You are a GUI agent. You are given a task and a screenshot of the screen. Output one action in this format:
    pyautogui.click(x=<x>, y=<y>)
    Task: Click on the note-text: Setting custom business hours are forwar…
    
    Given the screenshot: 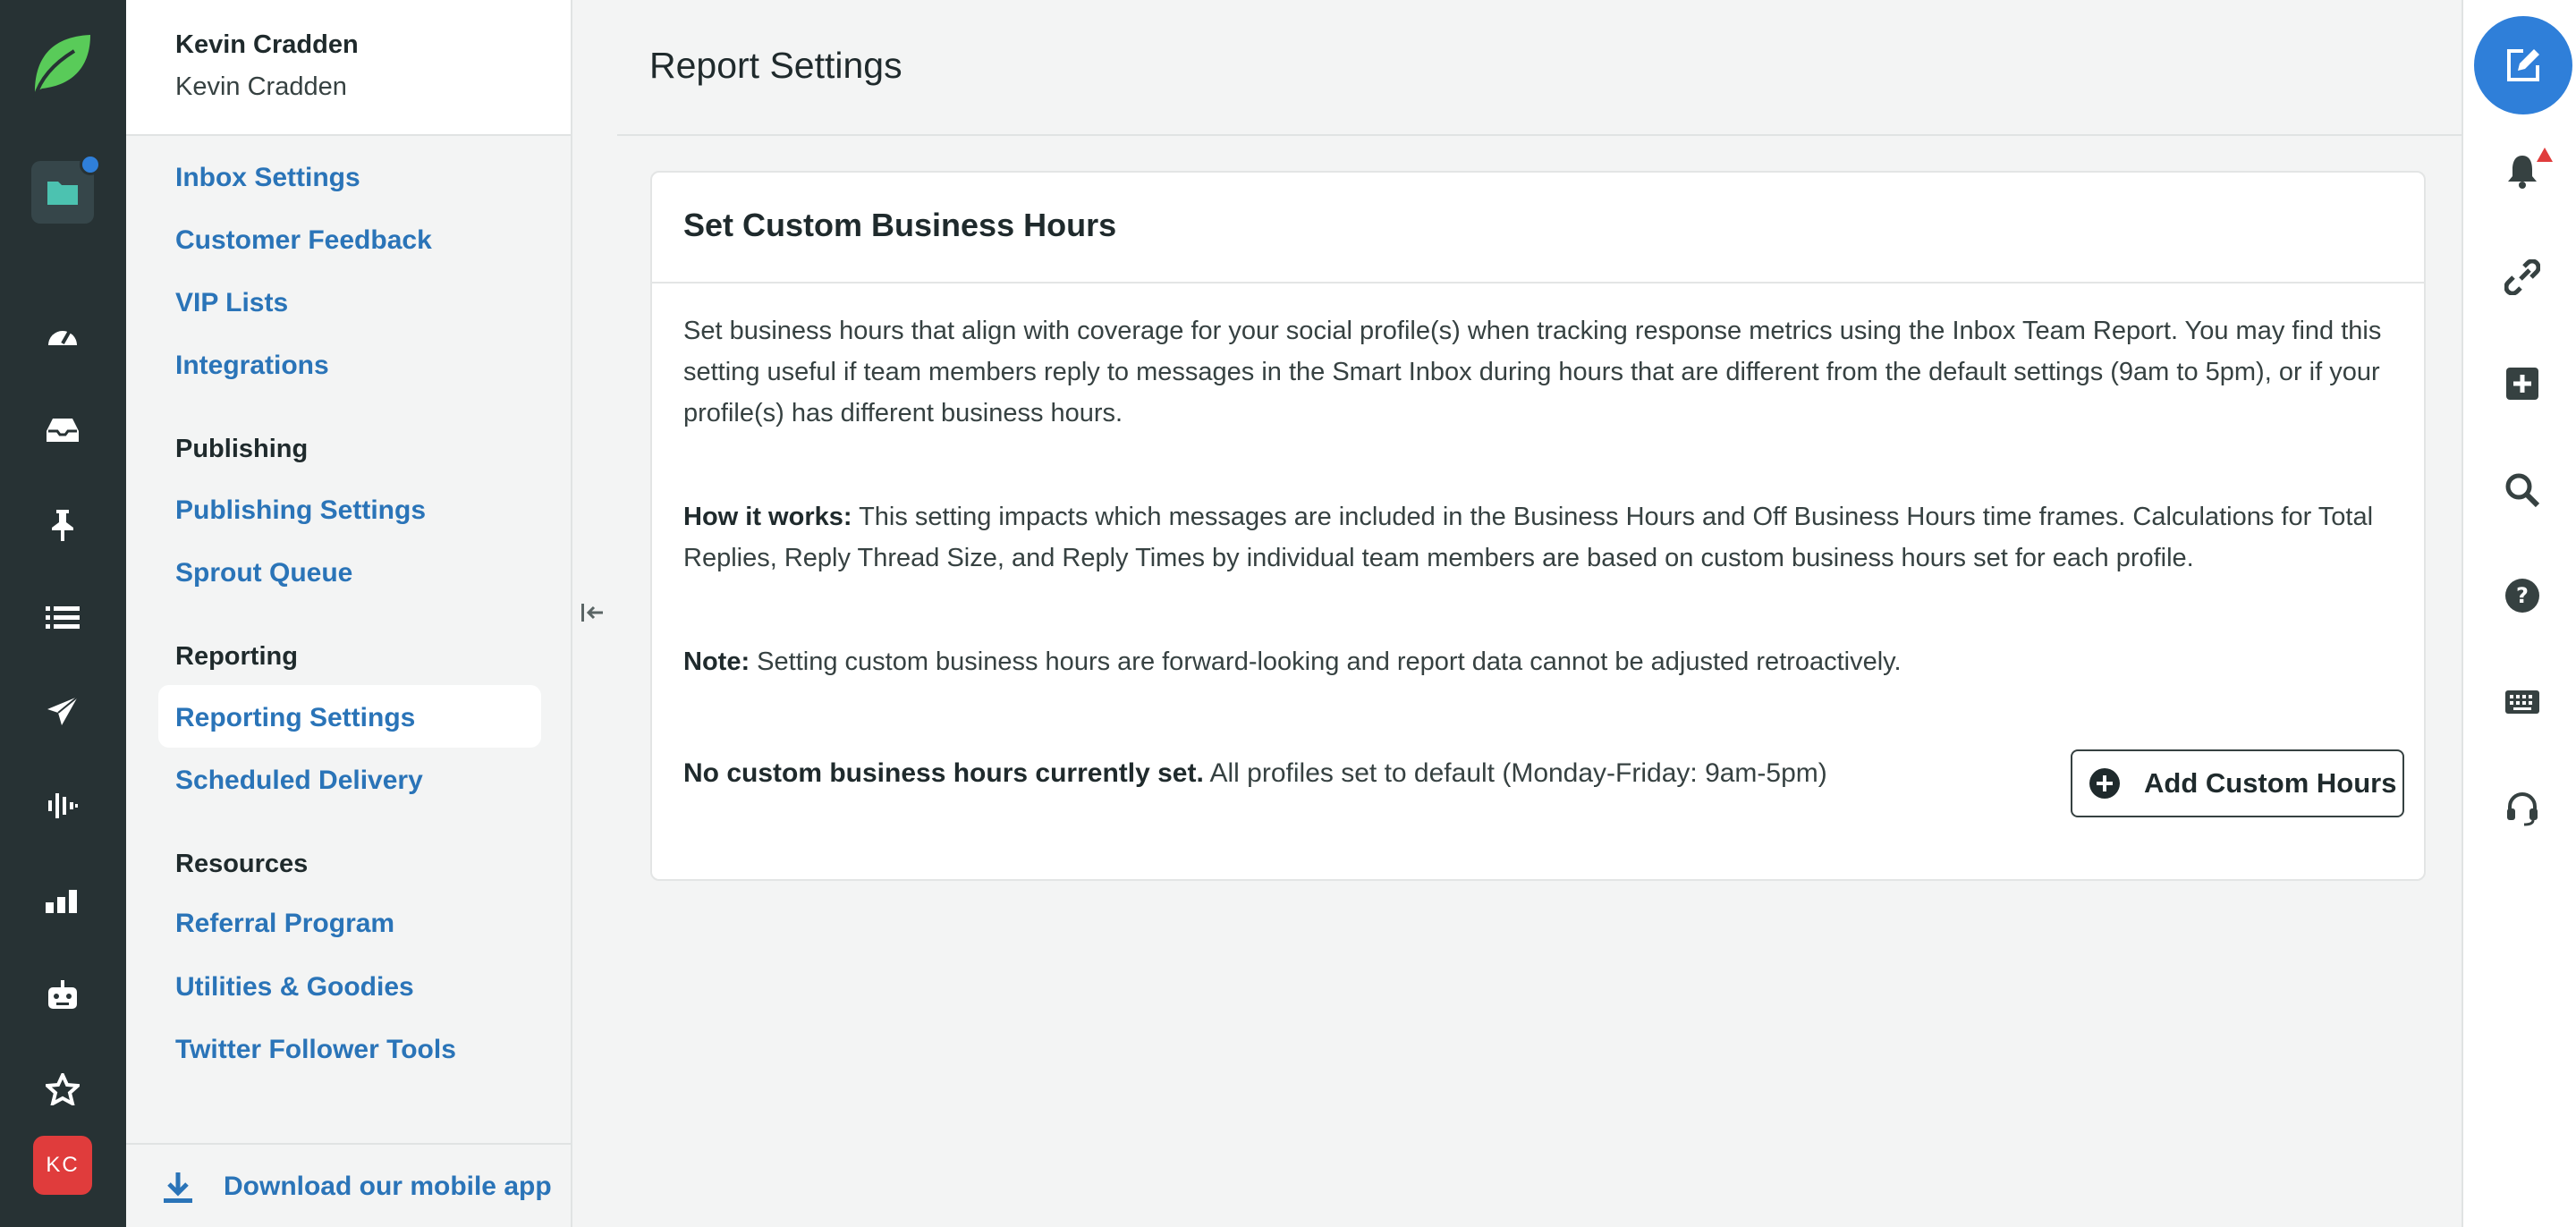 What is the action you would take?
    pyautogui.click(x=1329, y=661)
    